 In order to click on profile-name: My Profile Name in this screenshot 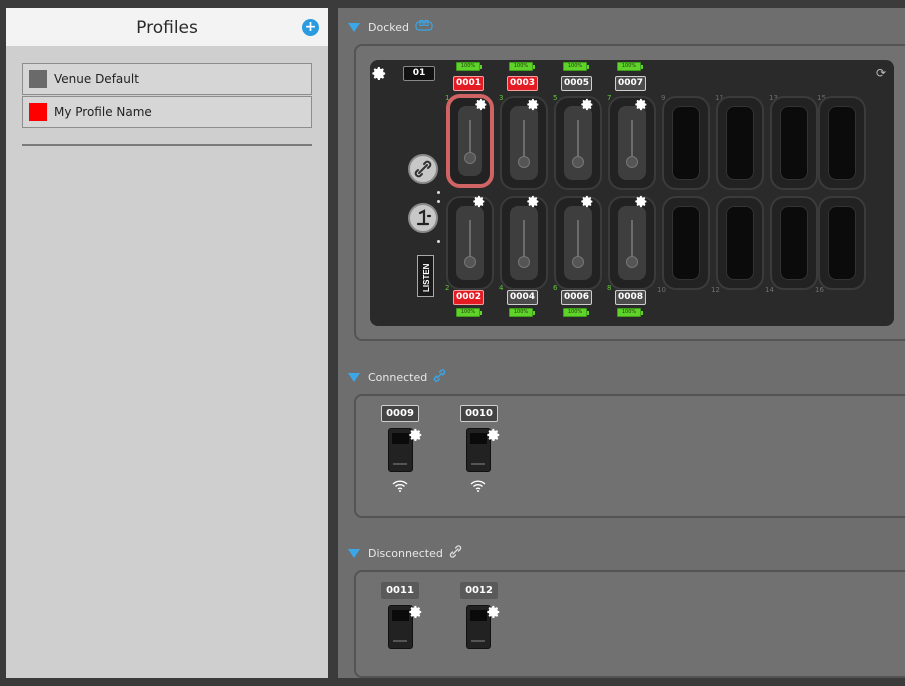, I will do `click(103, 112)`.